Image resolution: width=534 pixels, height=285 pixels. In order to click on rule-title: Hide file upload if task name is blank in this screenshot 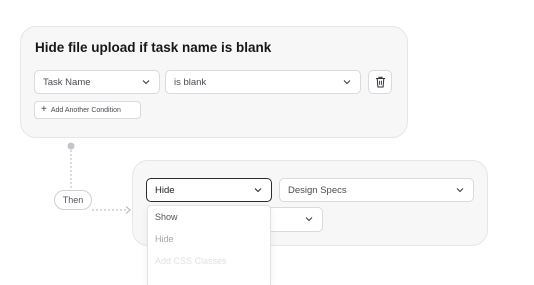, I will do `click(153, 47)`.